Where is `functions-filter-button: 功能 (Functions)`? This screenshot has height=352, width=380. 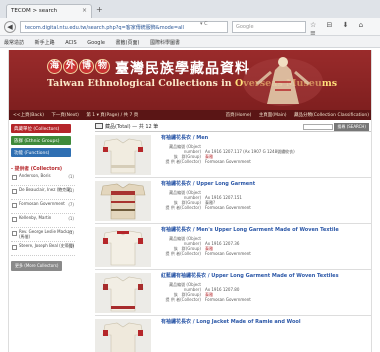
functions-filter-button: 功能 (Functions) is located at coordinates (41, 152).